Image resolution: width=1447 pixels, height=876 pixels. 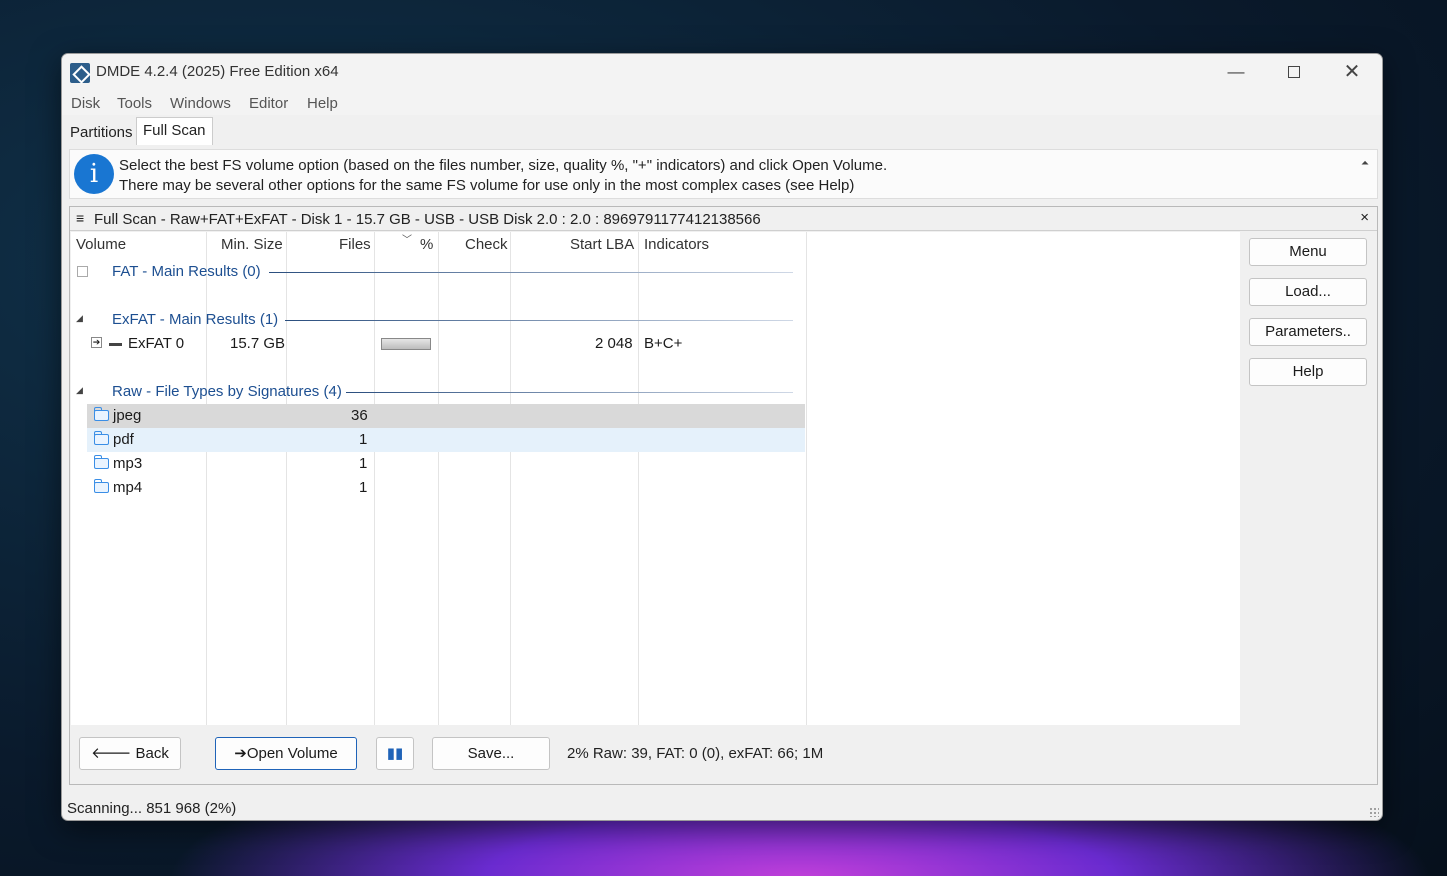 What do you see at coordinates (130, 753) in the screenshot?
I see `back-button: 🡐 Back` at bounding box center [130, 753].